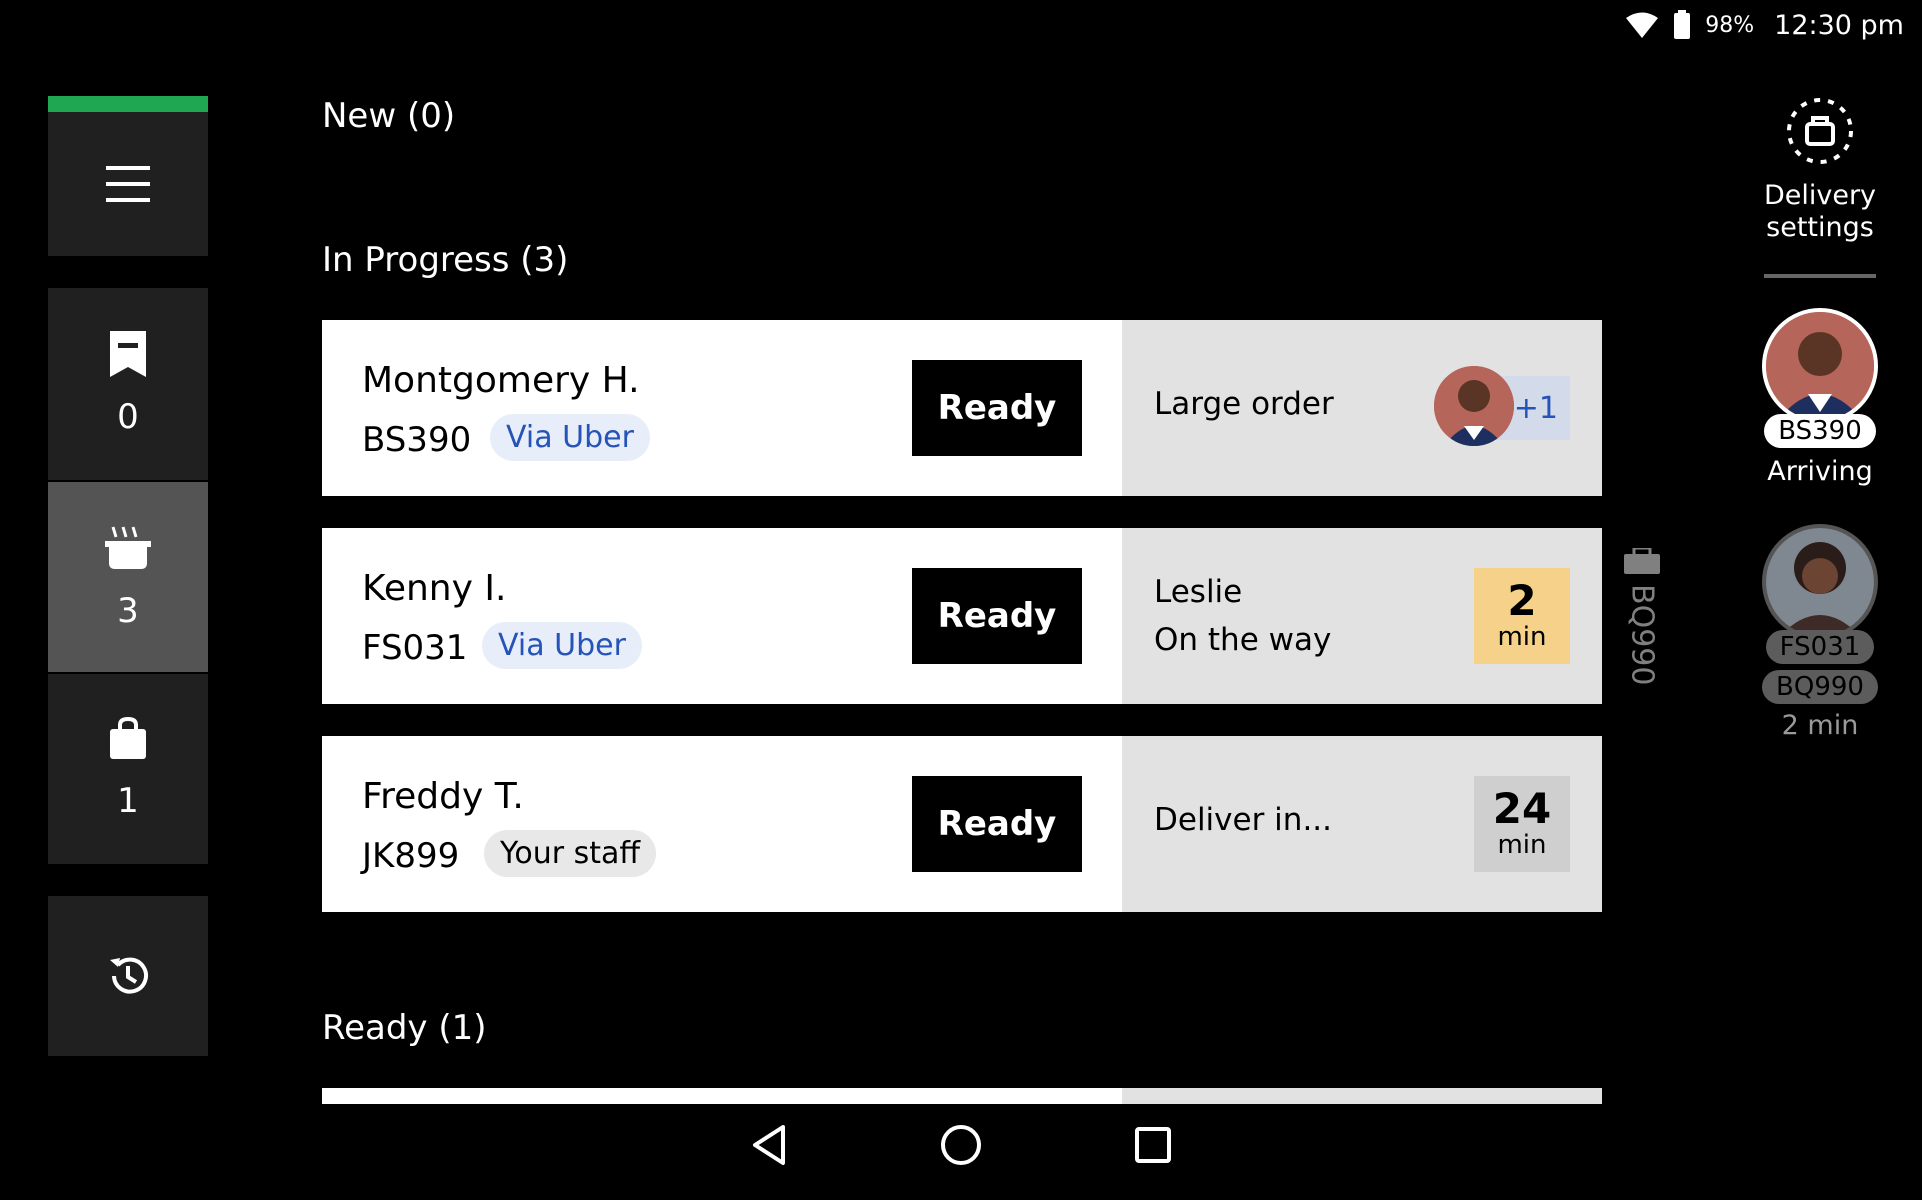 The width and height of the screenshot is (1922, 1200). I want to click on nav-in-progress: 3, so click(128, 576).